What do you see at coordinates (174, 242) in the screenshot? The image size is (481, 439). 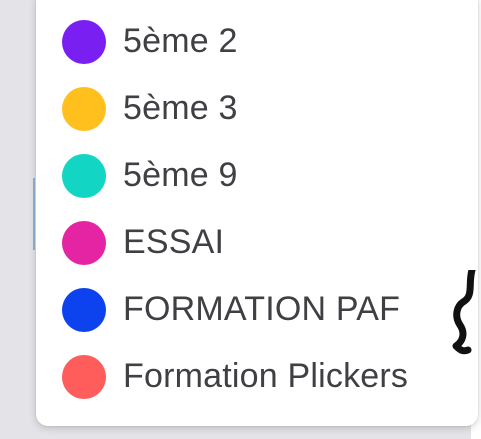 I see `menu-item-label: ESSAI` at bounding box center [174, 242].